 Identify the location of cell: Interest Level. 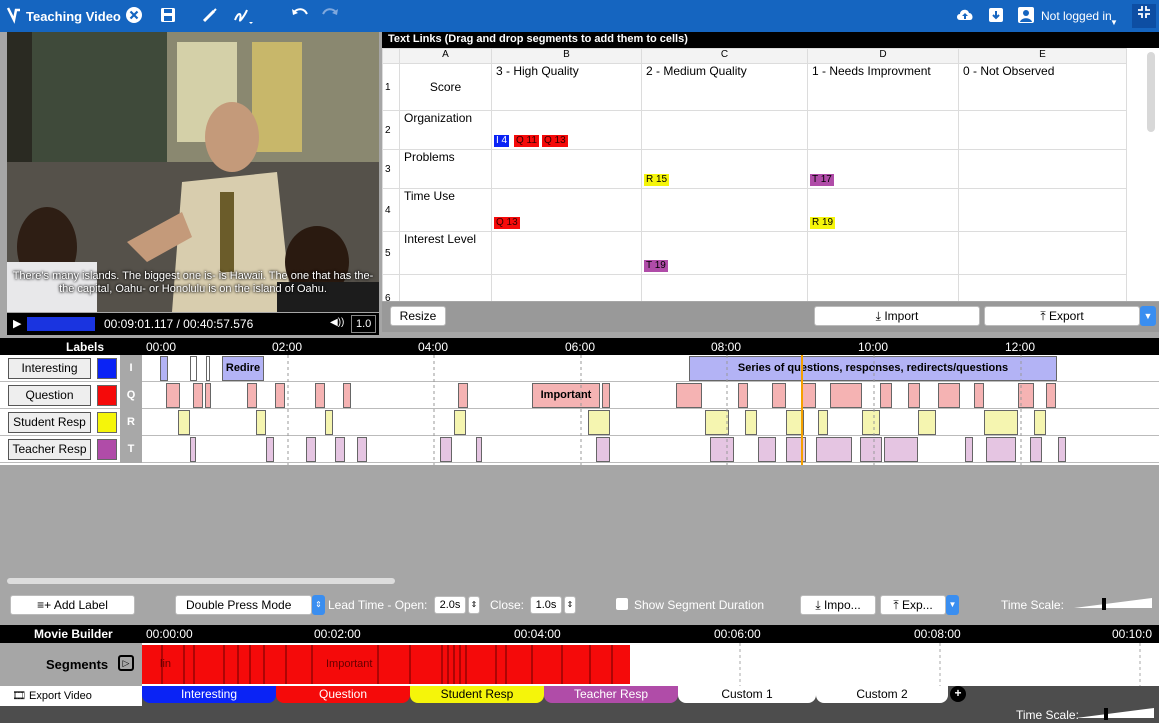
(445, 253).